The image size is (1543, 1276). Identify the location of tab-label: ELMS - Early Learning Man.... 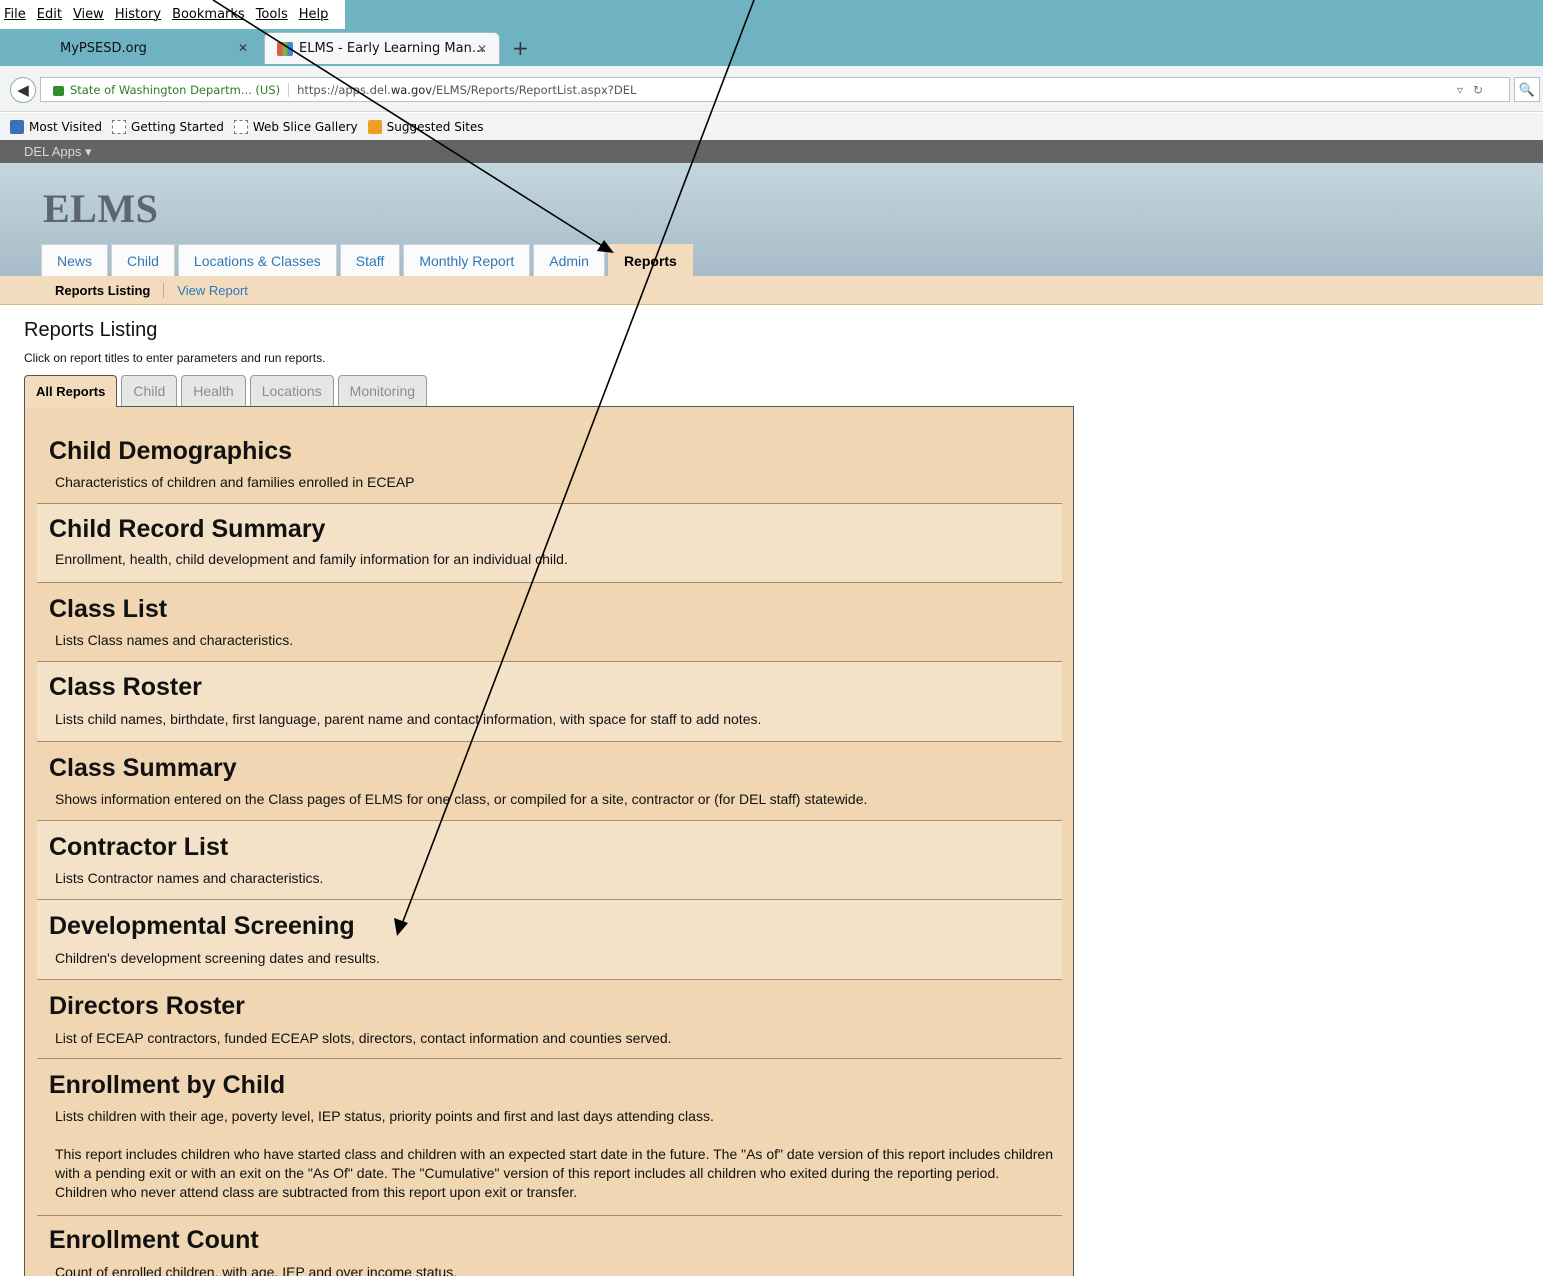
(392, 48).